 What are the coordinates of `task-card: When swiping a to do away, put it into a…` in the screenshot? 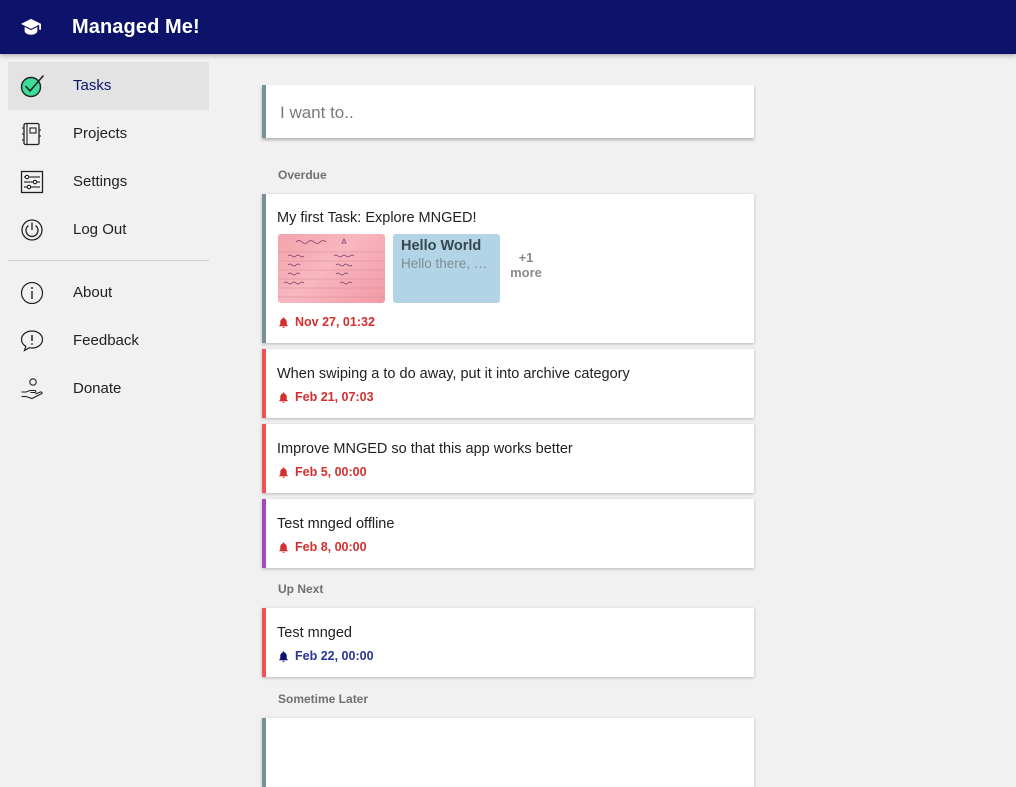 It's located at (508, 383).